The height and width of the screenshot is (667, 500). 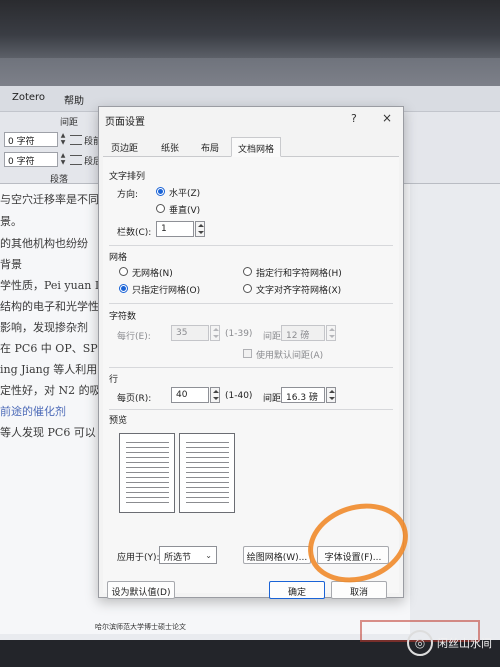 I want to click on preview-page-left, so click(x=147, y=473).